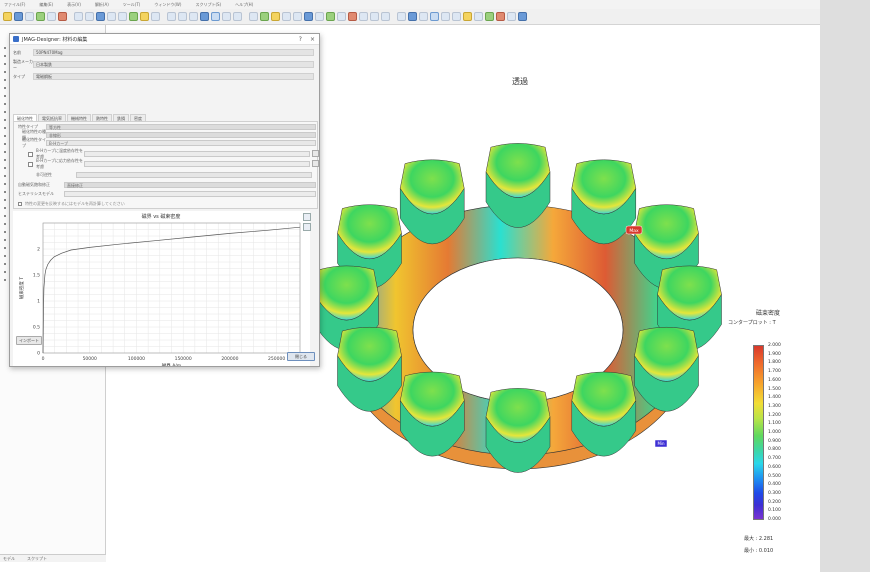 The height and width of the screenshot is (572, 870). Describe the element at coordinates (181, 127) in the screenshot. I see `prop-value-0: 等方性` at that location.